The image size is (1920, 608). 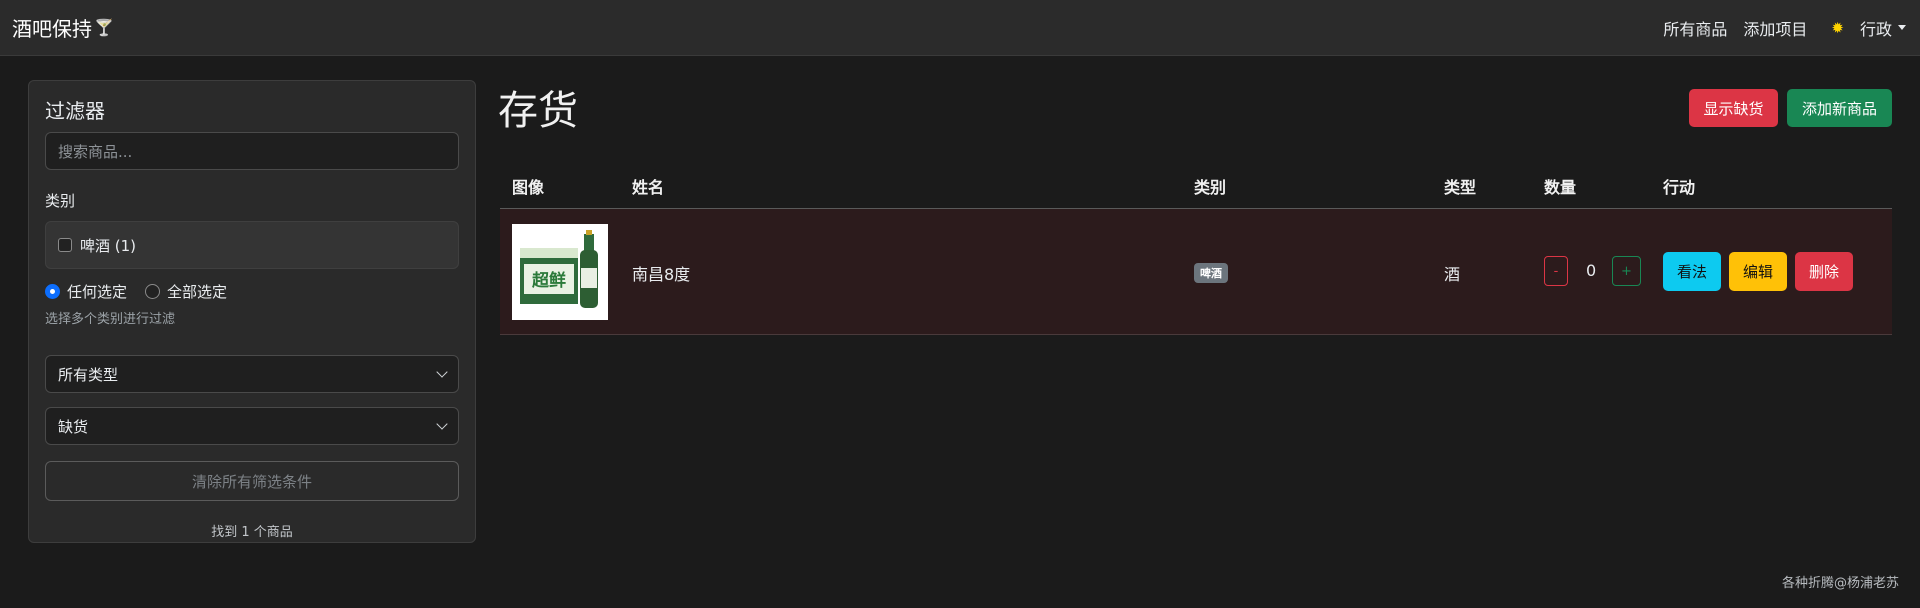 I want to click on category-badge: 啤酒, so click(x=1211, y=273).